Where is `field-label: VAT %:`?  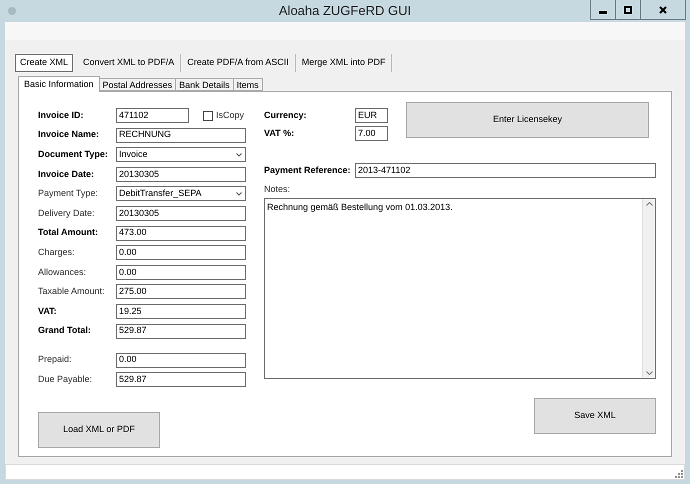 field-label: VAT %: is located at coordinates (280, 133).